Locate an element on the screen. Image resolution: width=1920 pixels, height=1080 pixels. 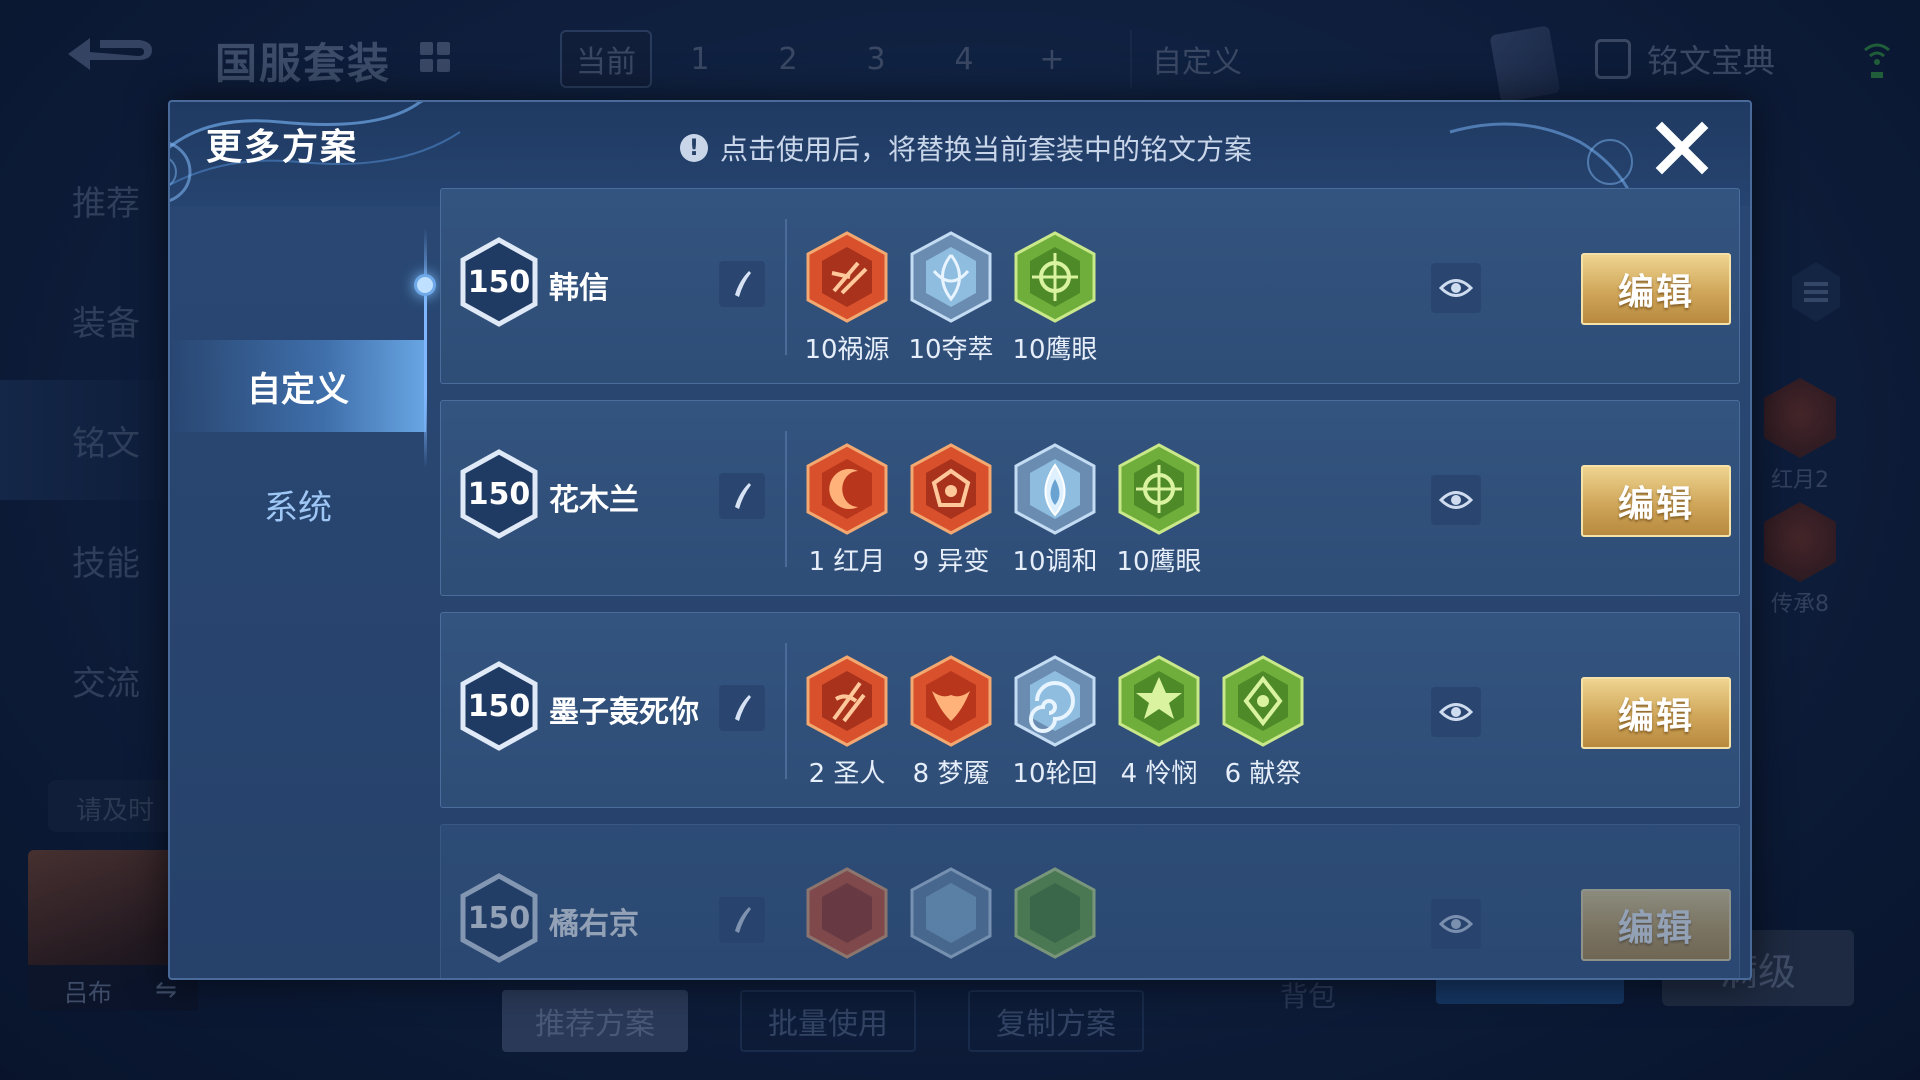
rune-slot: 4 怜悯 is located at coordinates (1159, 722).